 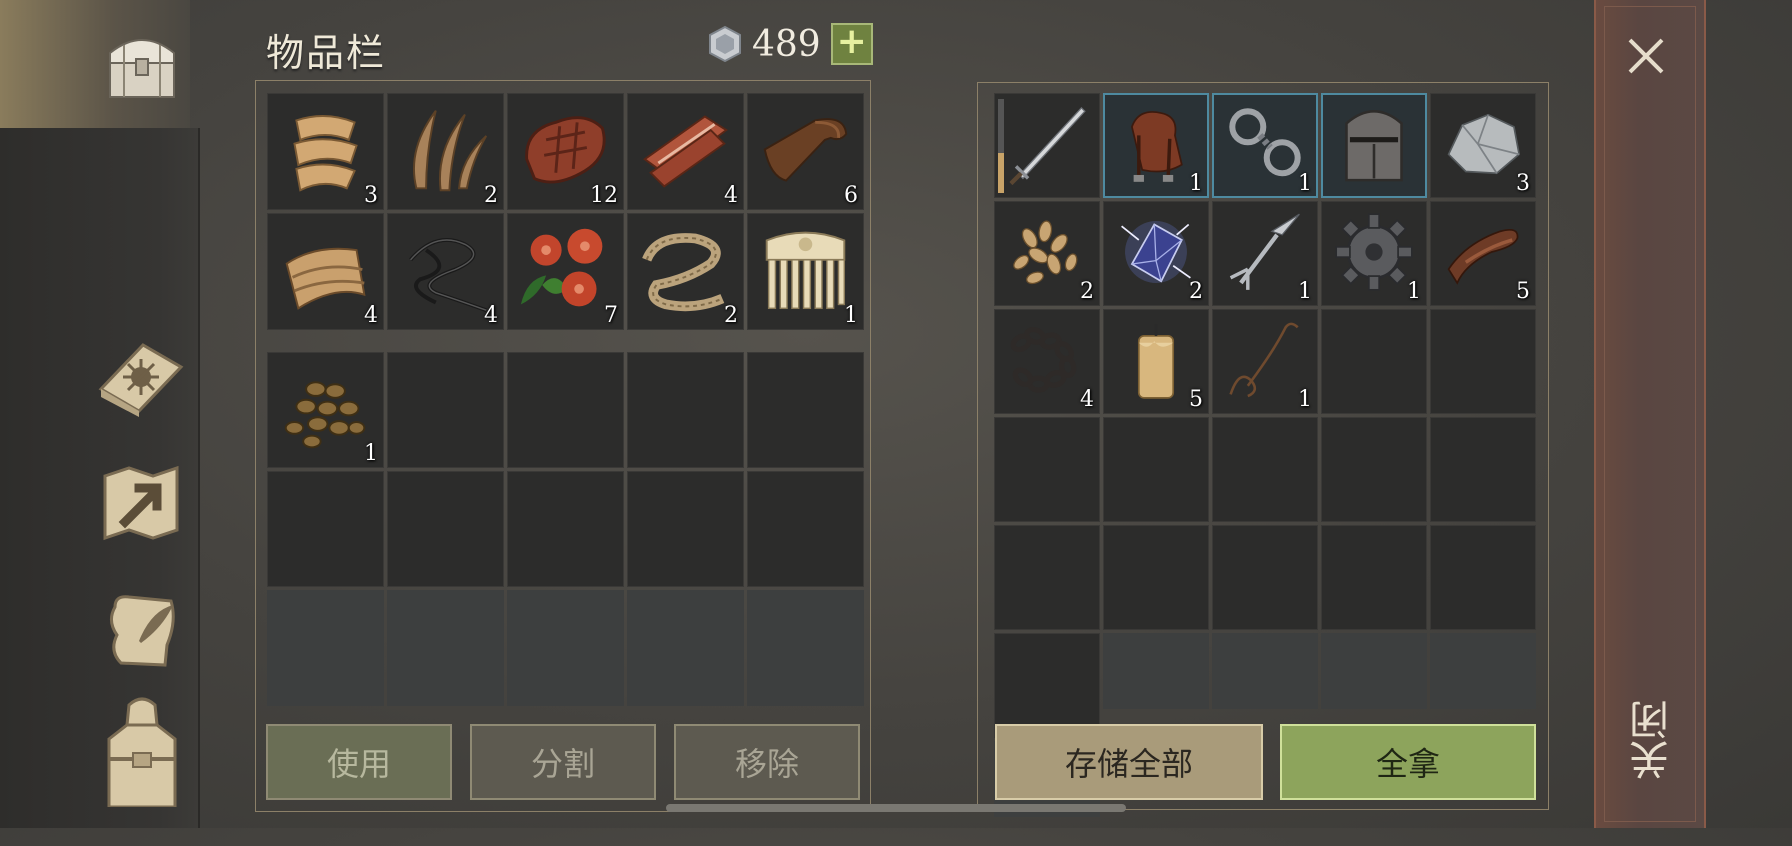 What do you see at coordinates (142, 63) in the screenshot?
I see `chest-icon` at bounding box center [142, 63].